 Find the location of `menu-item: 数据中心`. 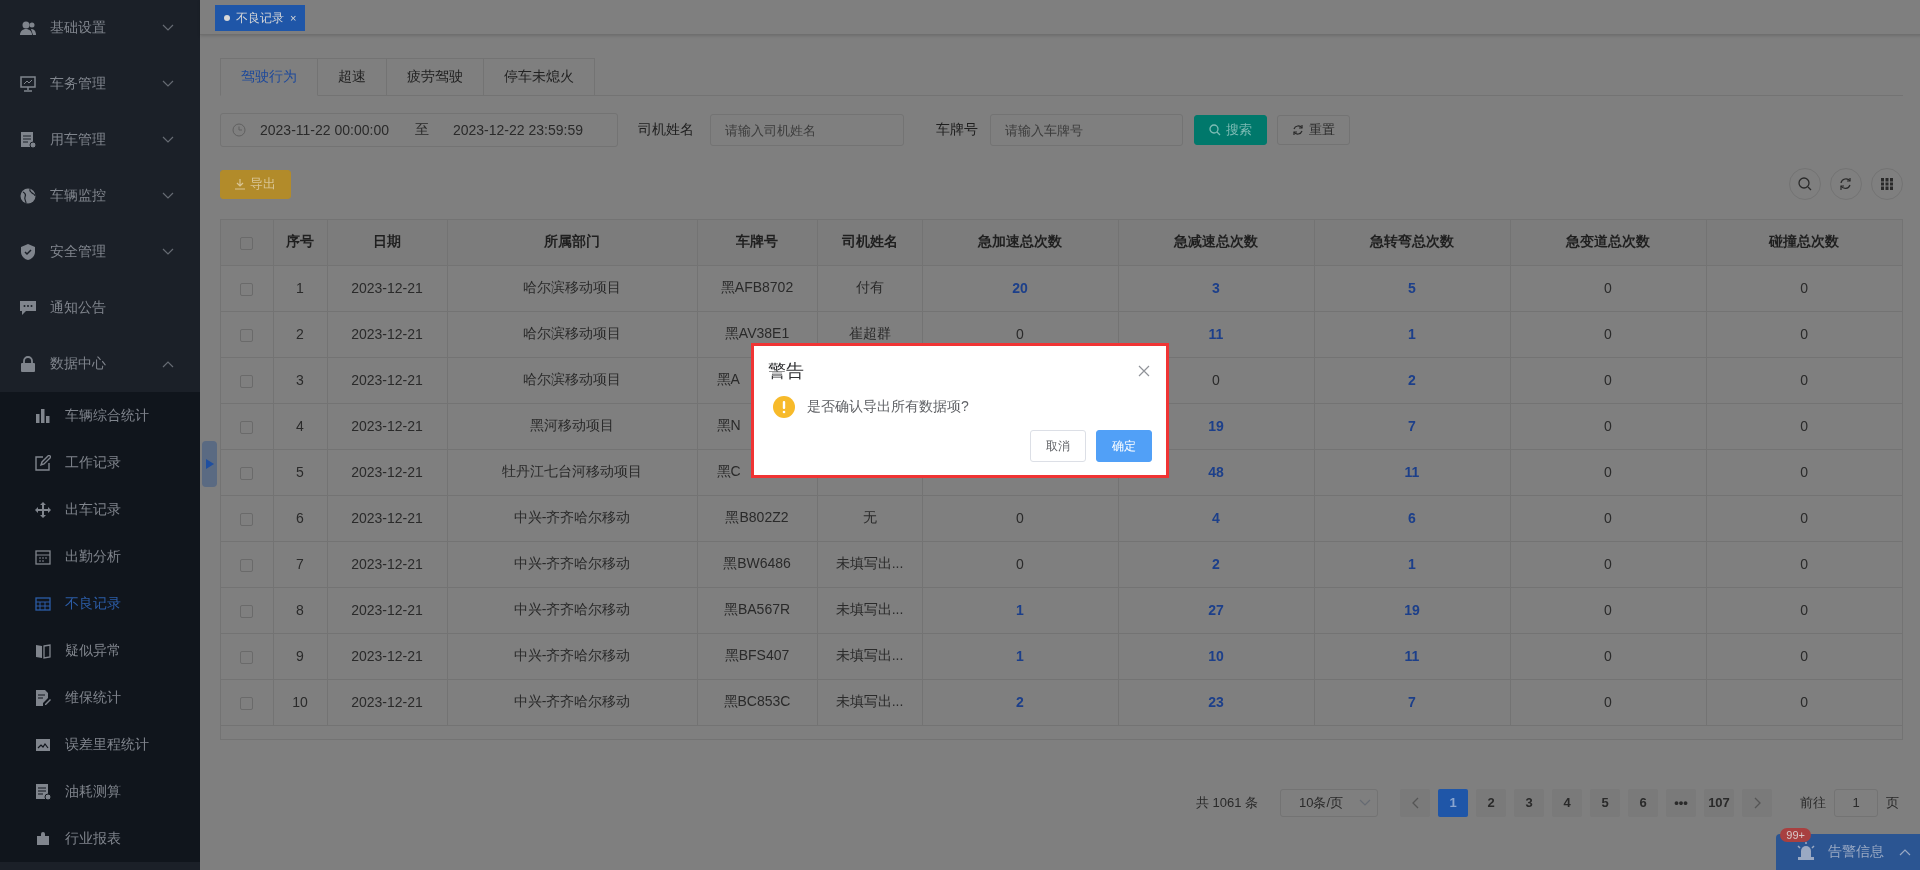

menu-item: 数据中心 is located at coordinates (100, 364).